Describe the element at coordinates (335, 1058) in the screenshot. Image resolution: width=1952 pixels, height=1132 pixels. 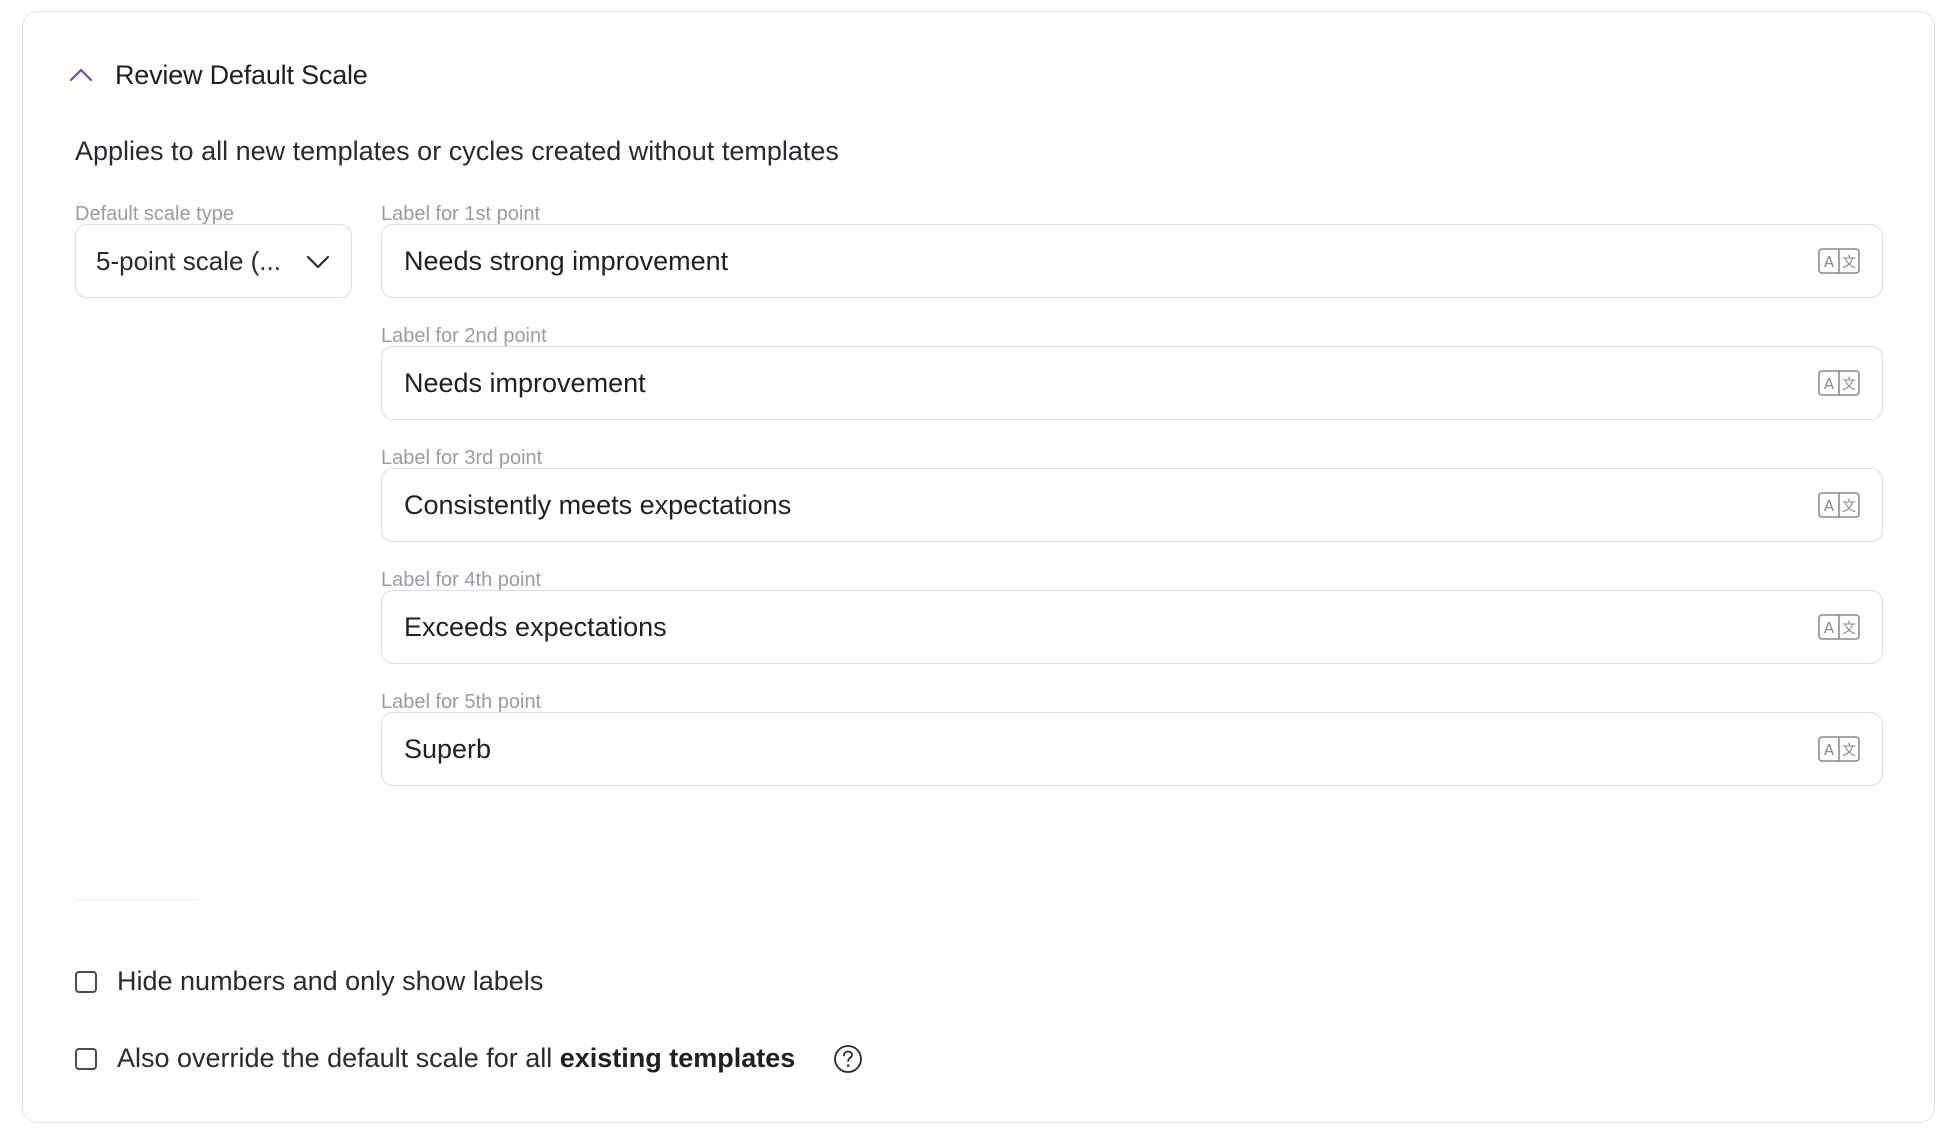
I see `override-templates-label-prefix: Also override the default scale for all` at that location.